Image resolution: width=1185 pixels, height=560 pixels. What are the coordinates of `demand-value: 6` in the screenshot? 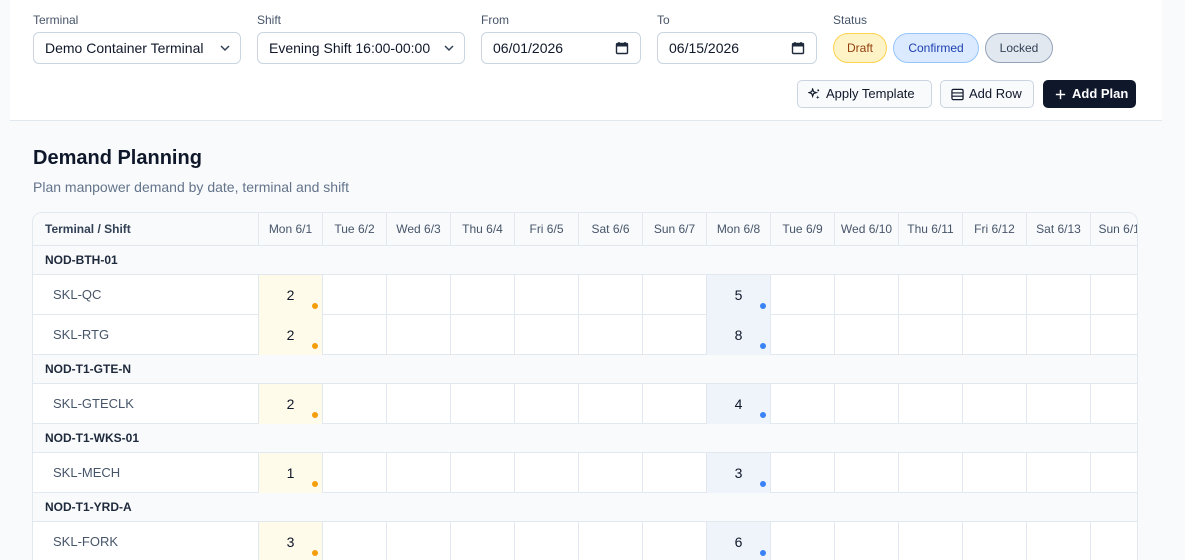 It's located at (738, 542).